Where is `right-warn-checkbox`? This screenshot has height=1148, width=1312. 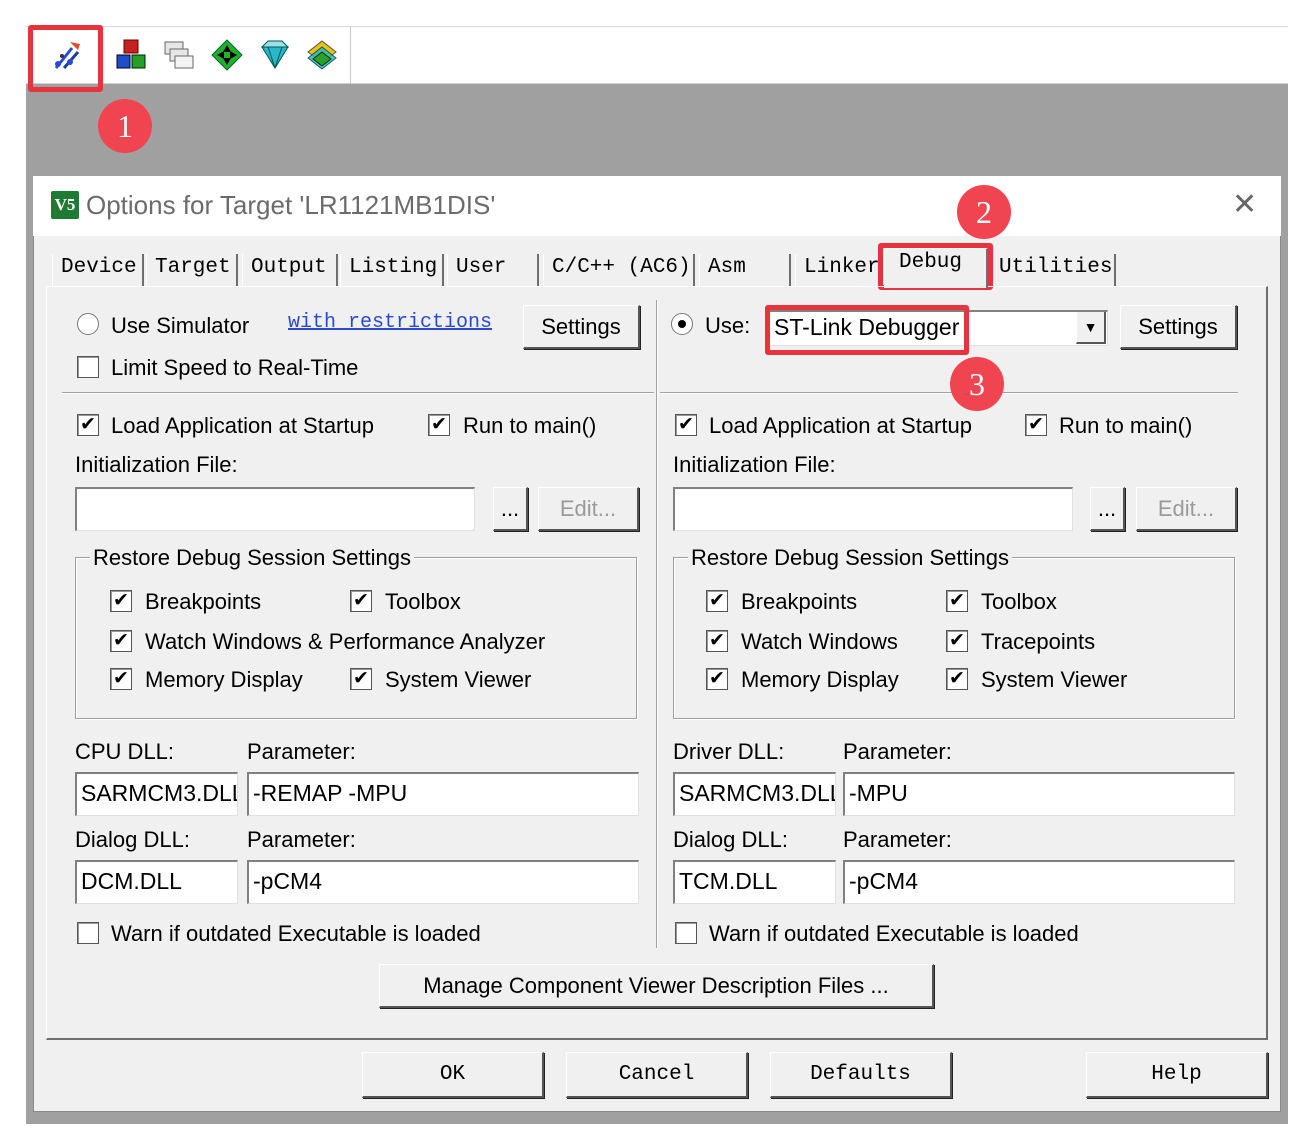
right-warn-checkbox is located at coordinates (686, 933).